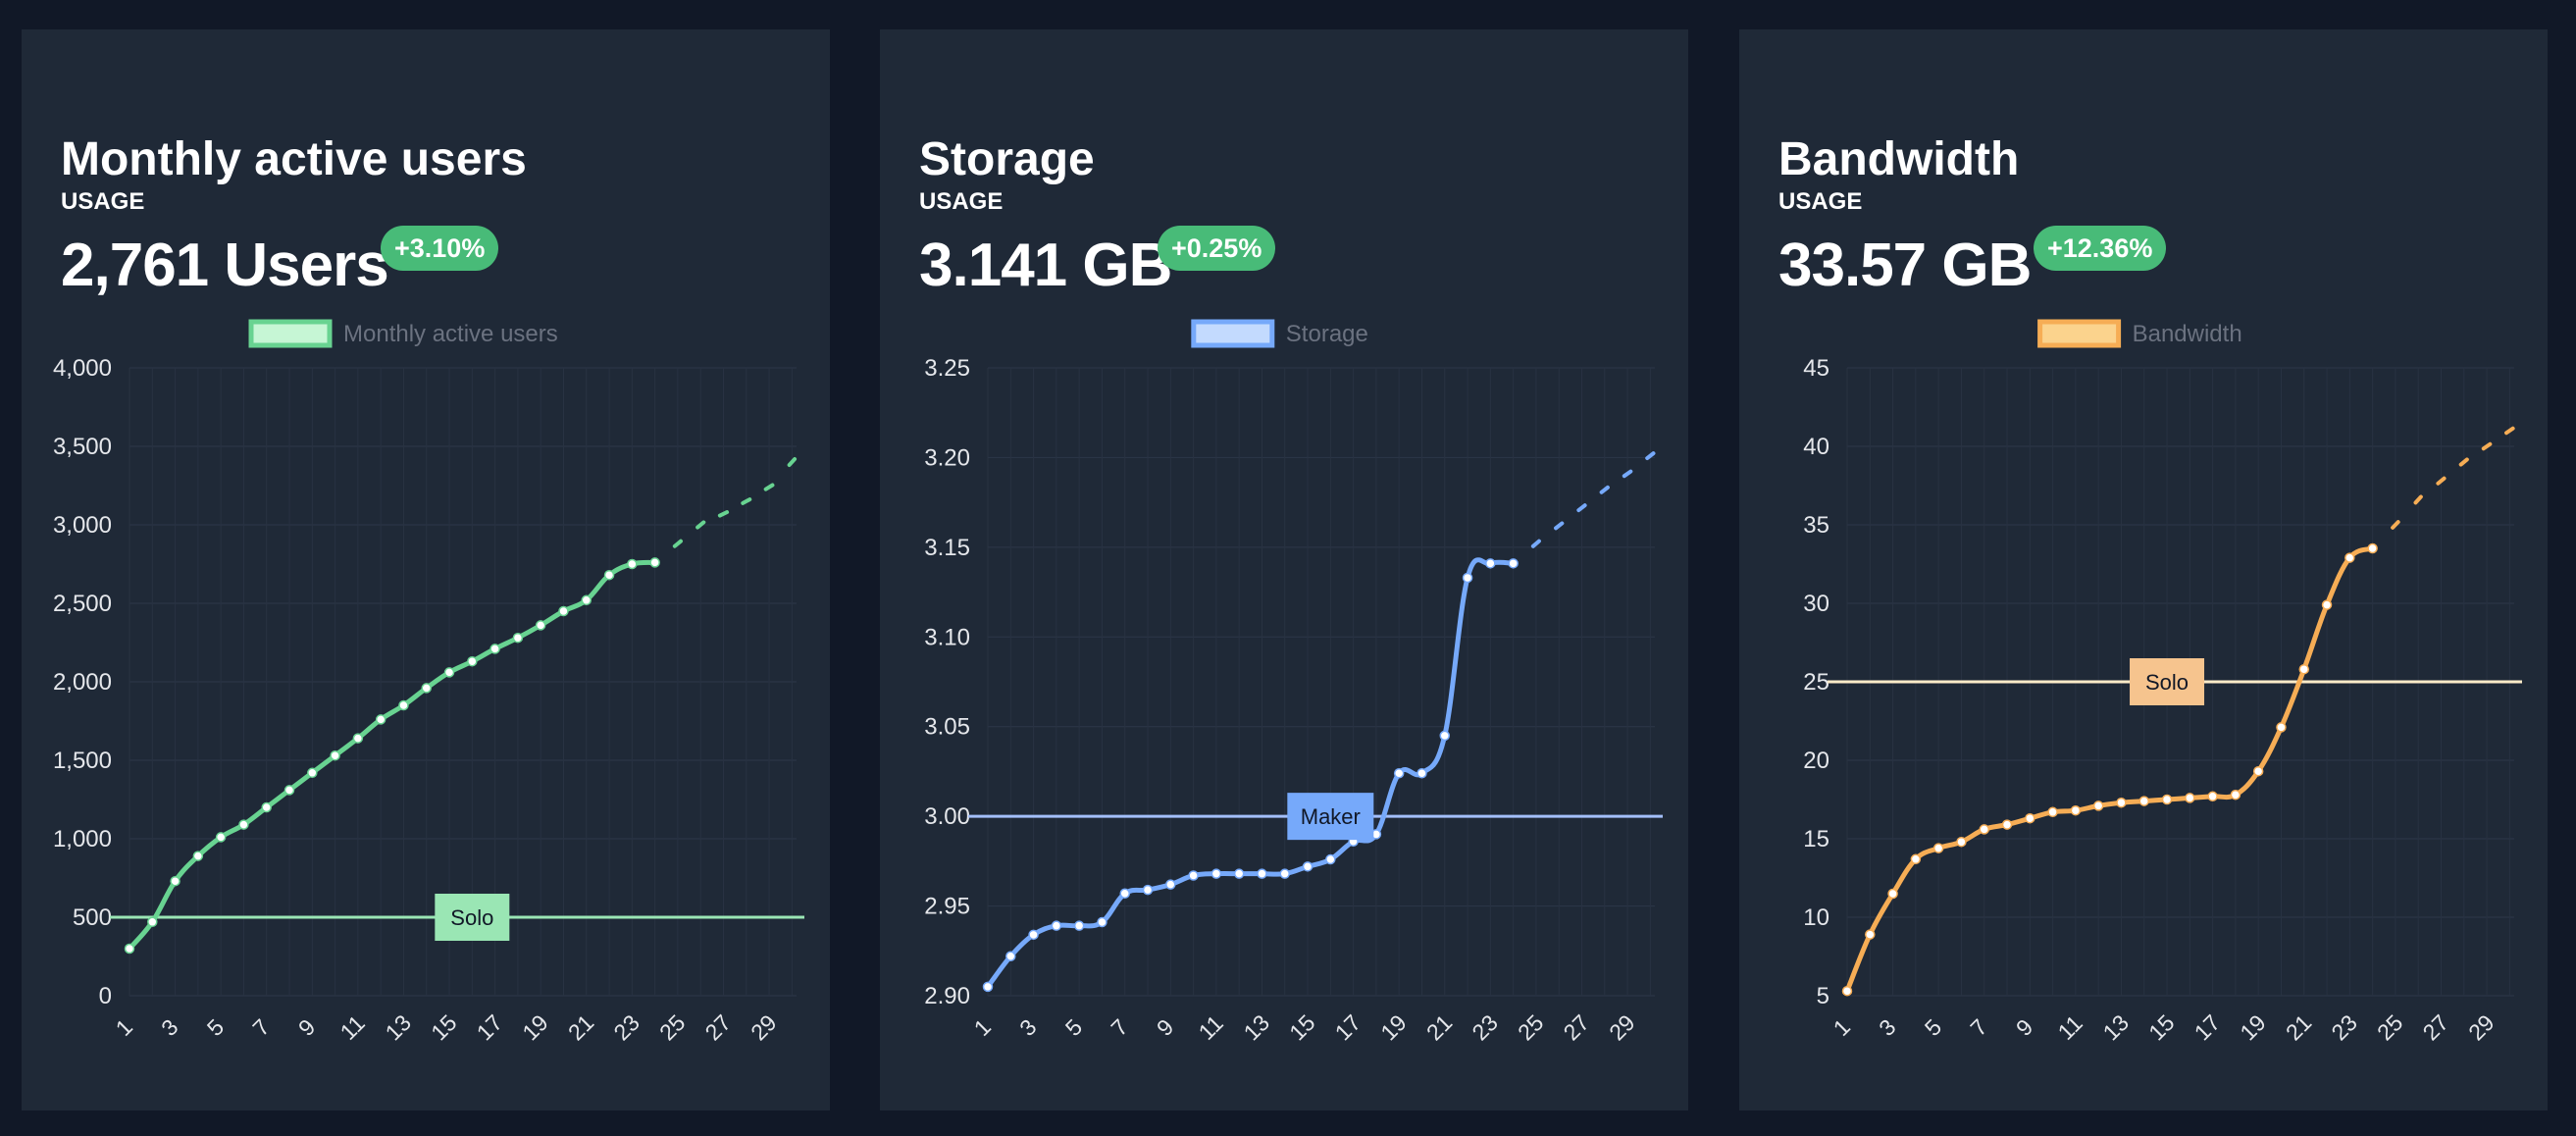 This screenshot has height=1136, width=2576. I want to click on x-tick-label: 27, so click(718, 1027).